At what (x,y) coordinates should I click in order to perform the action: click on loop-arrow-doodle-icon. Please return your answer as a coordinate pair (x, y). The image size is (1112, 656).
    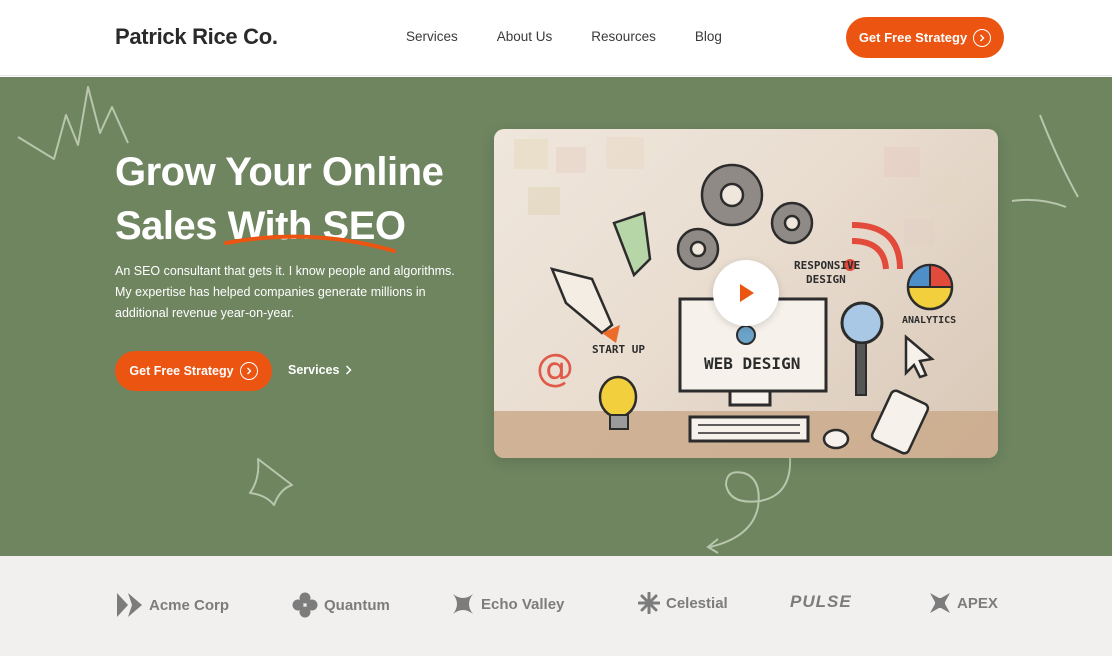
    Looking at the image, I should click on (749, 505).